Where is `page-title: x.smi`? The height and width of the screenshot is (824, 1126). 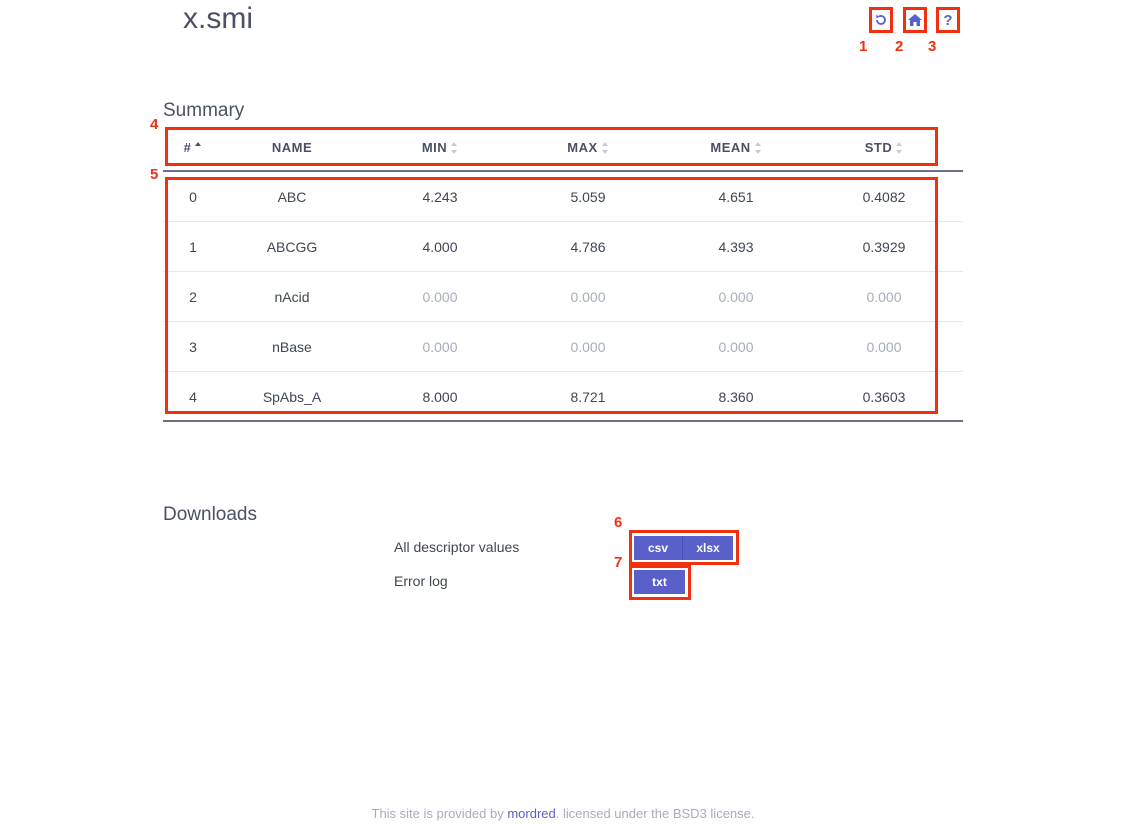 page-title: x.smi is located at coordinates (218, 18).